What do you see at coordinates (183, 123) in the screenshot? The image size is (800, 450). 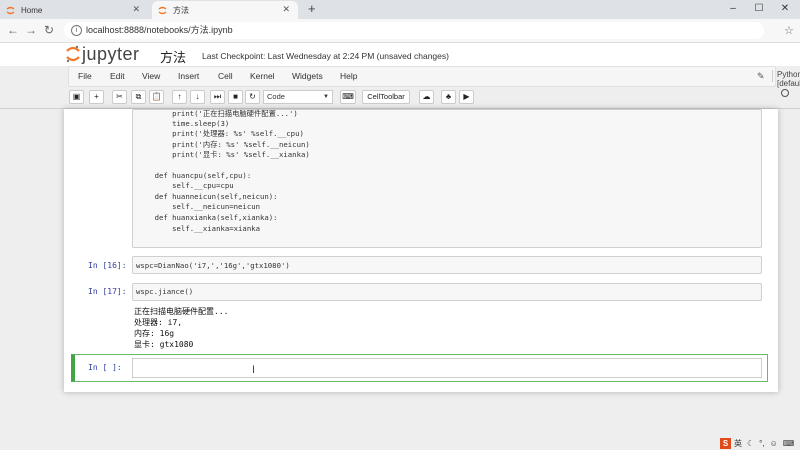 I see `code-line: time.sleep(3)` at bounding box center [183, 123].